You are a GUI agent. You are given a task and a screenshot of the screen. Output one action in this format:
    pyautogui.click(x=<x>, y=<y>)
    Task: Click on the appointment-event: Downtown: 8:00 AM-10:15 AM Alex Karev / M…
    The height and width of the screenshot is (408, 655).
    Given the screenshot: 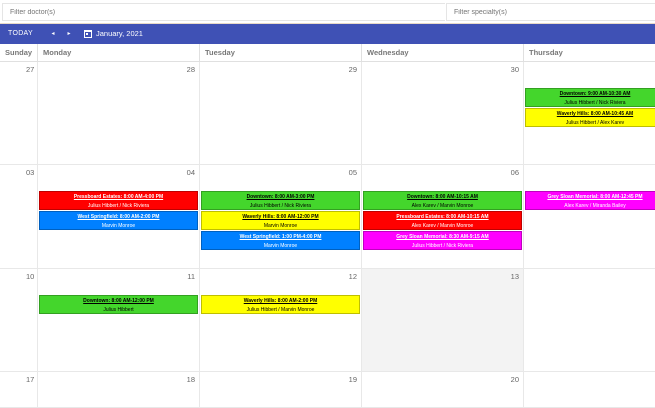 What is the action you would take?
    pyautogui.click(x=442, y=200)
    